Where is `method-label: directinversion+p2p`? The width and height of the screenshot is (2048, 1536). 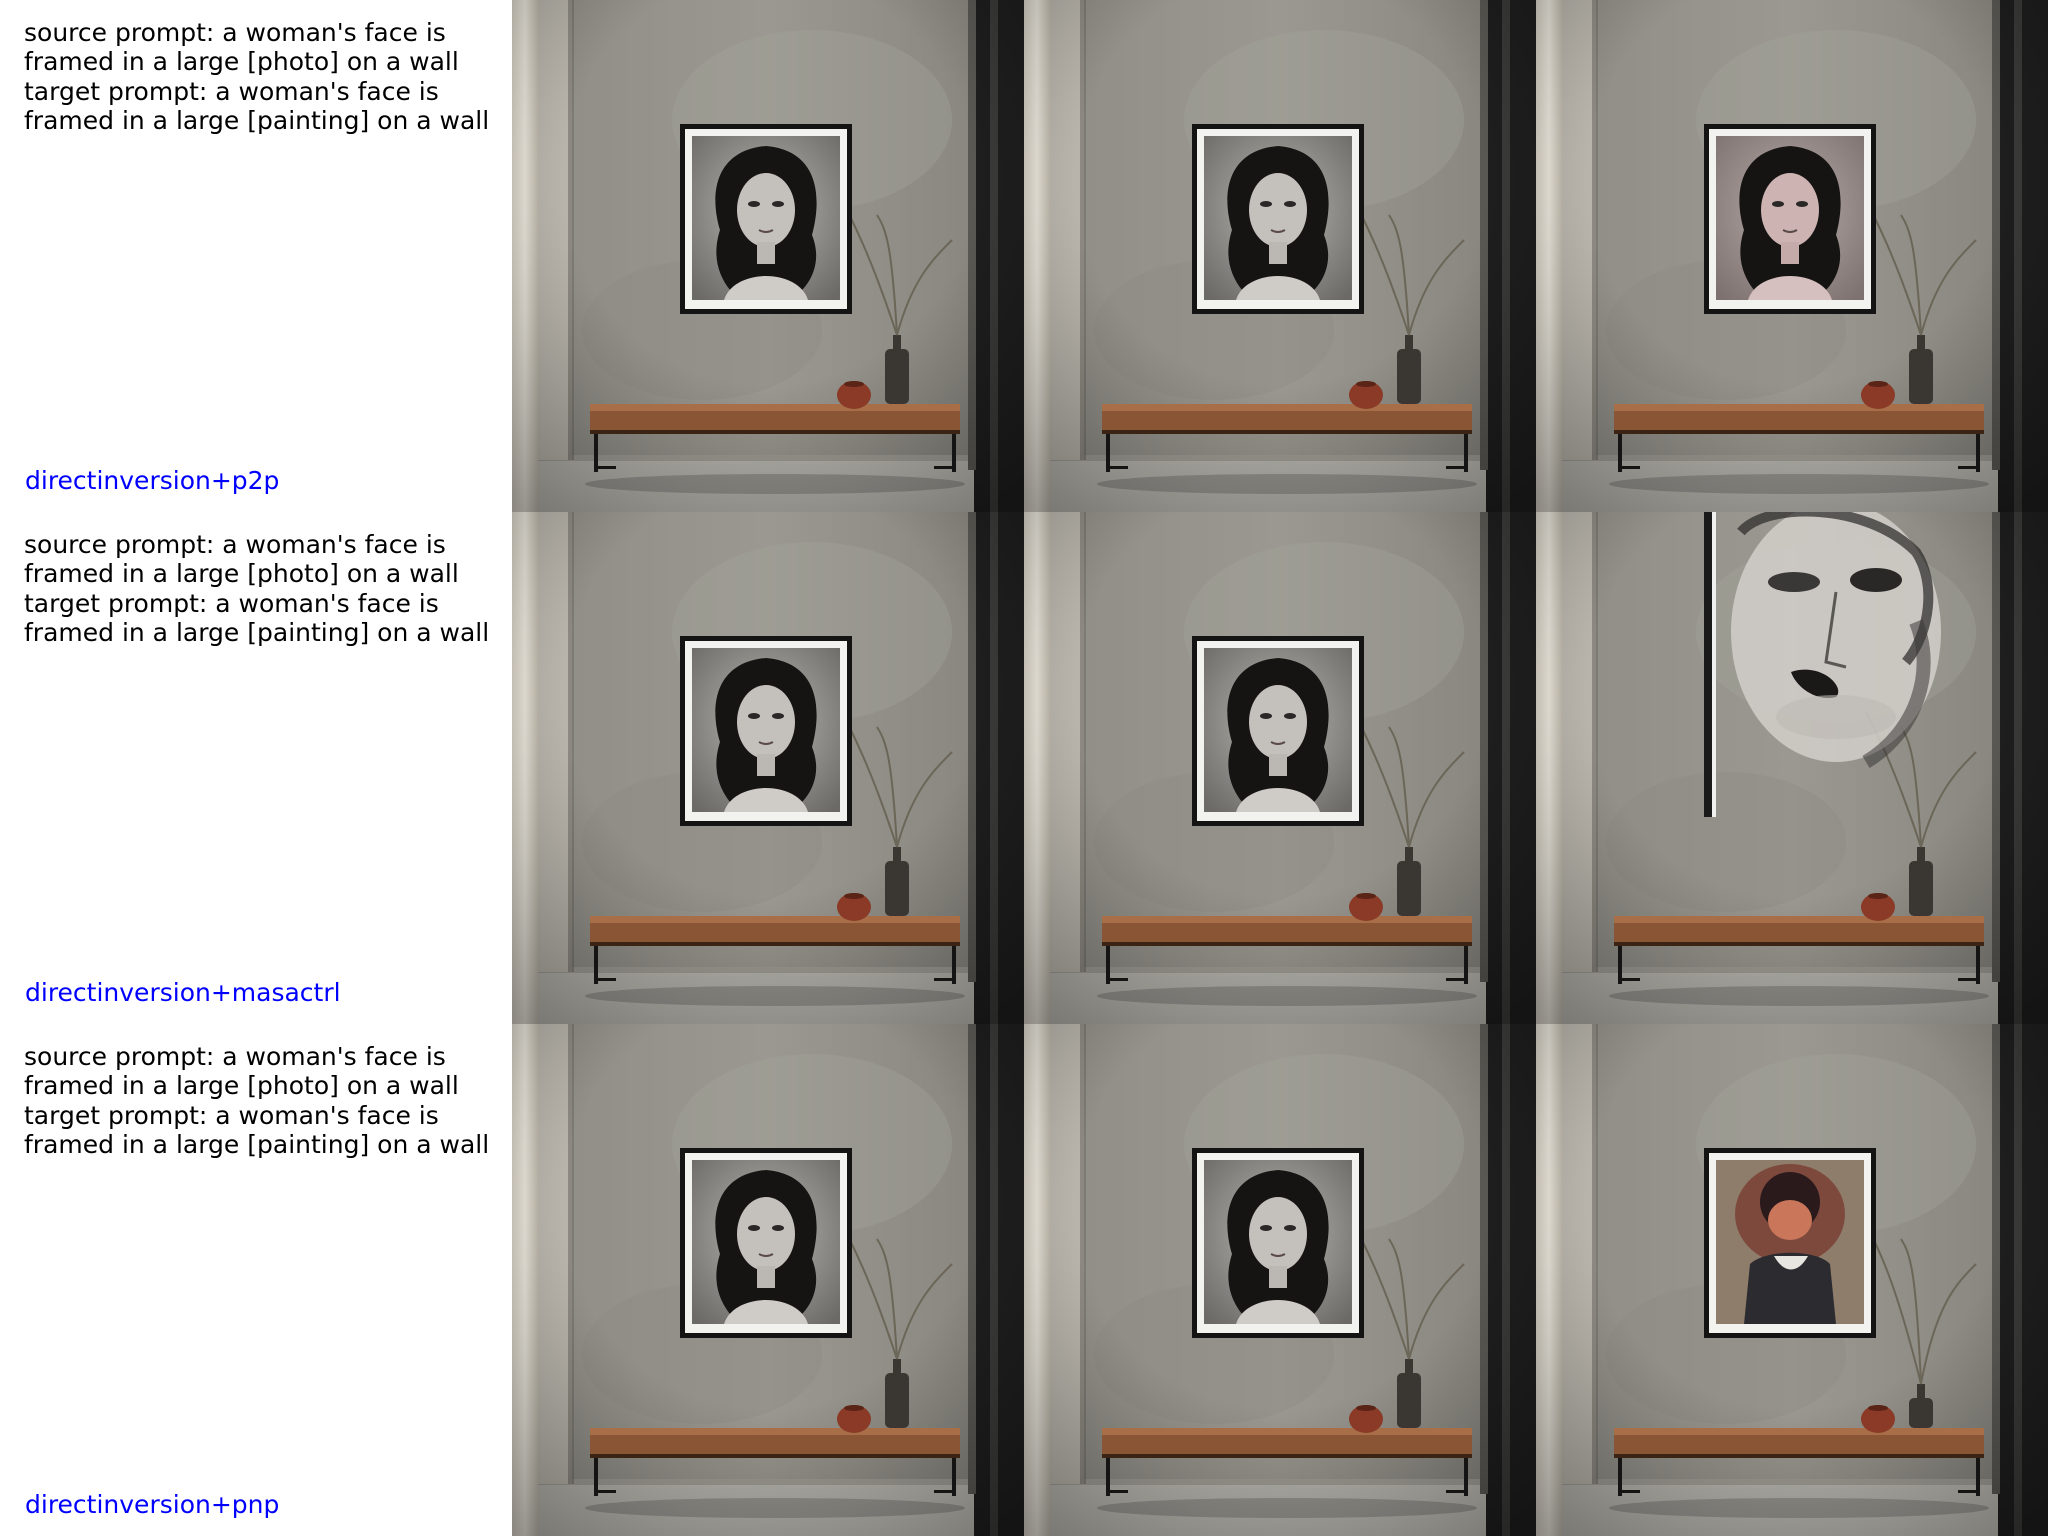 method-label: directinversion+p2p is located at coordinates (152, 480).